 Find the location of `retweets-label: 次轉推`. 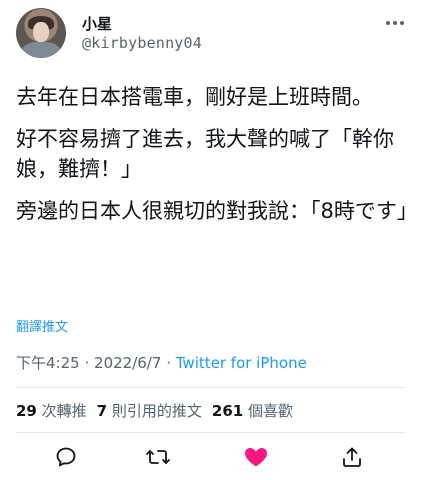

retweets-label: 次轉推 is located at coordinates (64, 411).